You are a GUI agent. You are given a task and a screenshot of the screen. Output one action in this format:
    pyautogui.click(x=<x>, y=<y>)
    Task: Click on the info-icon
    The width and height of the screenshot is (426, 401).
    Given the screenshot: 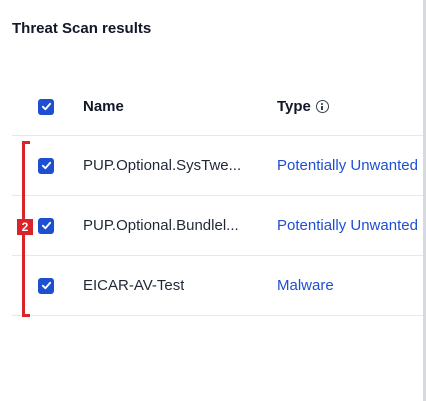 What is the action you would take?
    pyautogui.click(x=322, y=106)
    